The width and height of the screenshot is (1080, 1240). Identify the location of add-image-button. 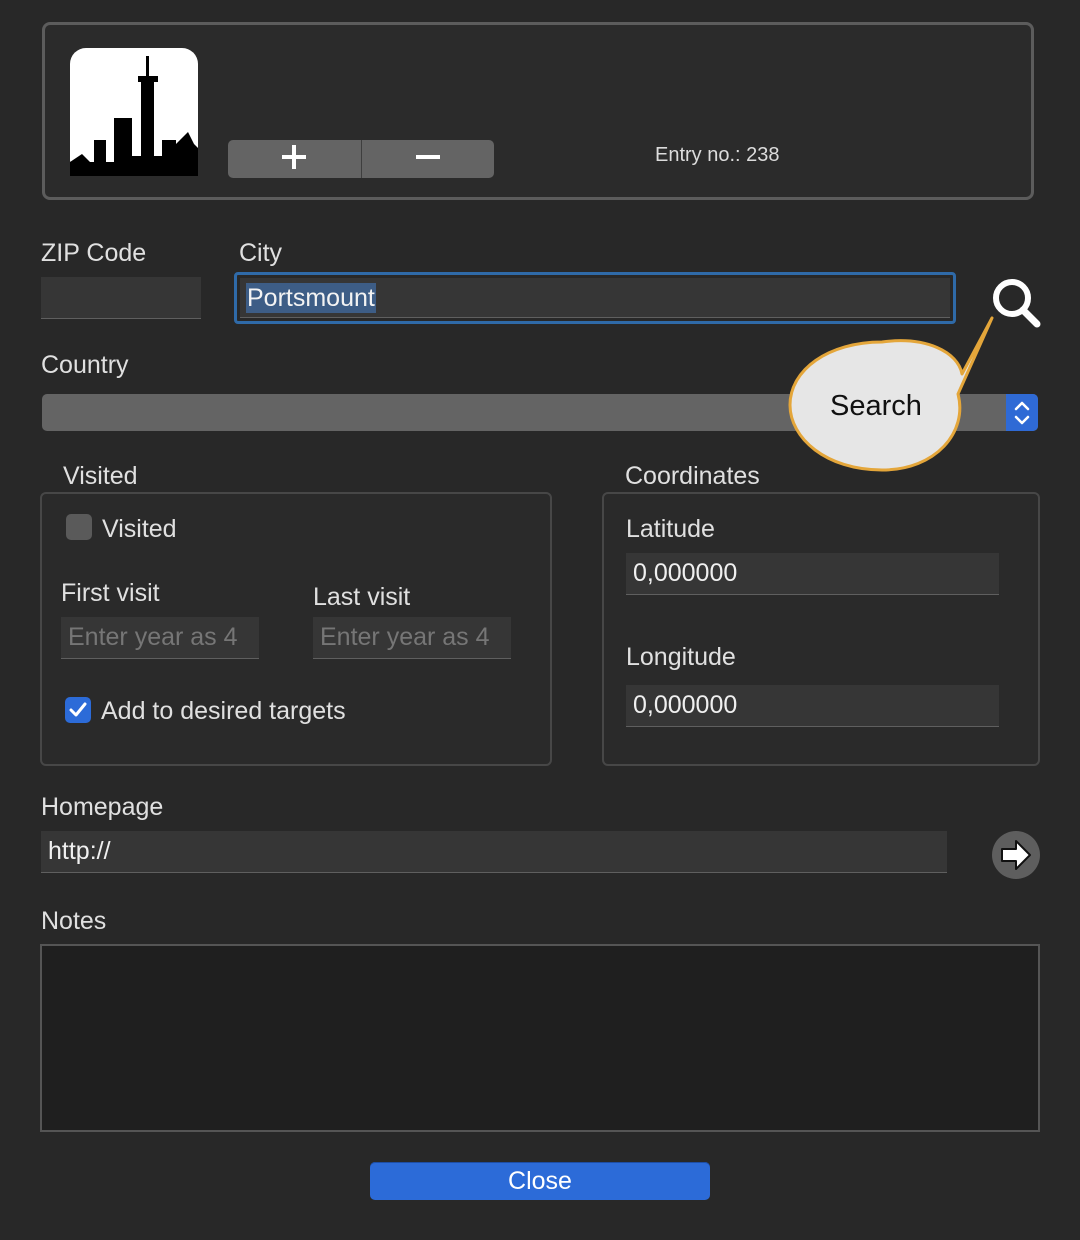
(294, 159).